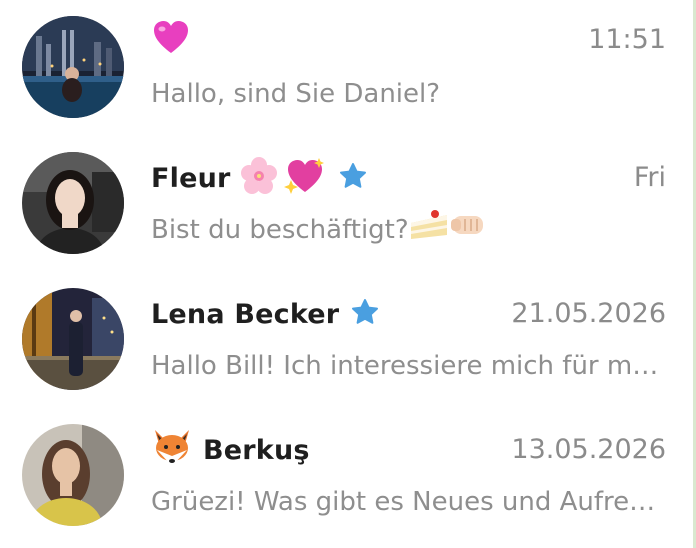 This screenshot has height=548, width=696. I want to click on chat-name-line: Berkuş, so click(230, 450).